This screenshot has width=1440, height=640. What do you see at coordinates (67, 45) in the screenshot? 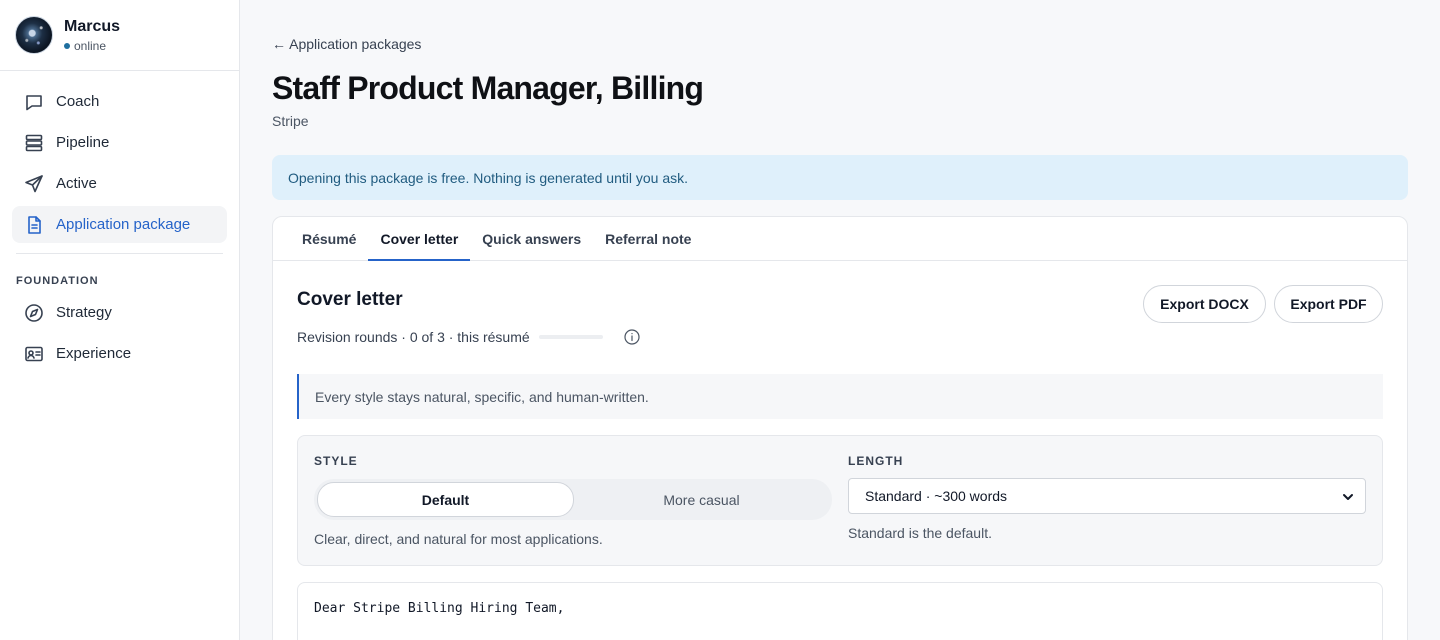
I see `status-dot` at bounding box center [67, 45].